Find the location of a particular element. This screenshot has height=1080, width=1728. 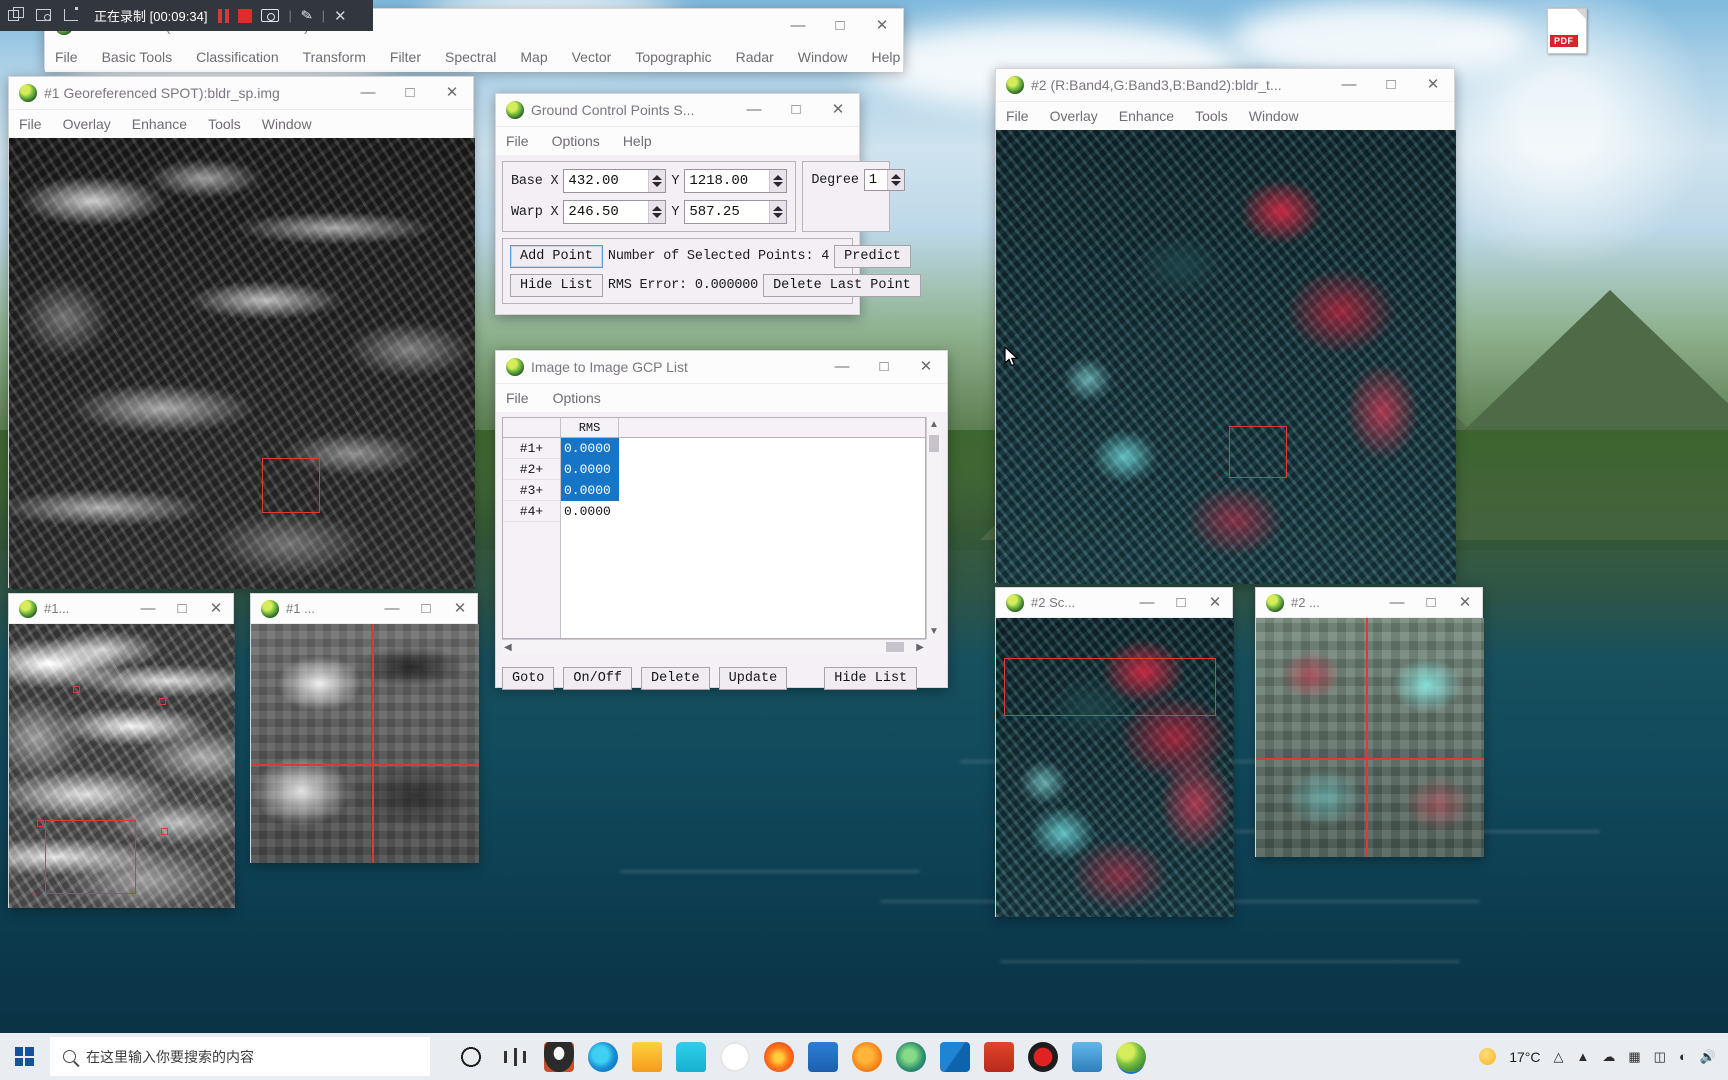

scroll2-image-canvas is located at coordinates (1115, 767).